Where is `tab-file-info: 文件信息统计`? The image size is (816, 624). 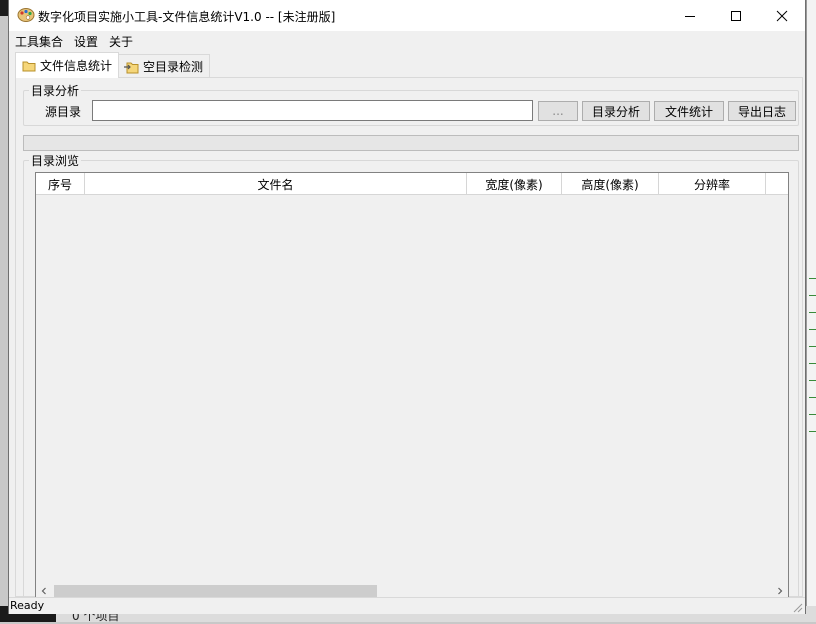
tab-file-info: 文件信息统计 is located at coordinates (67, 65).